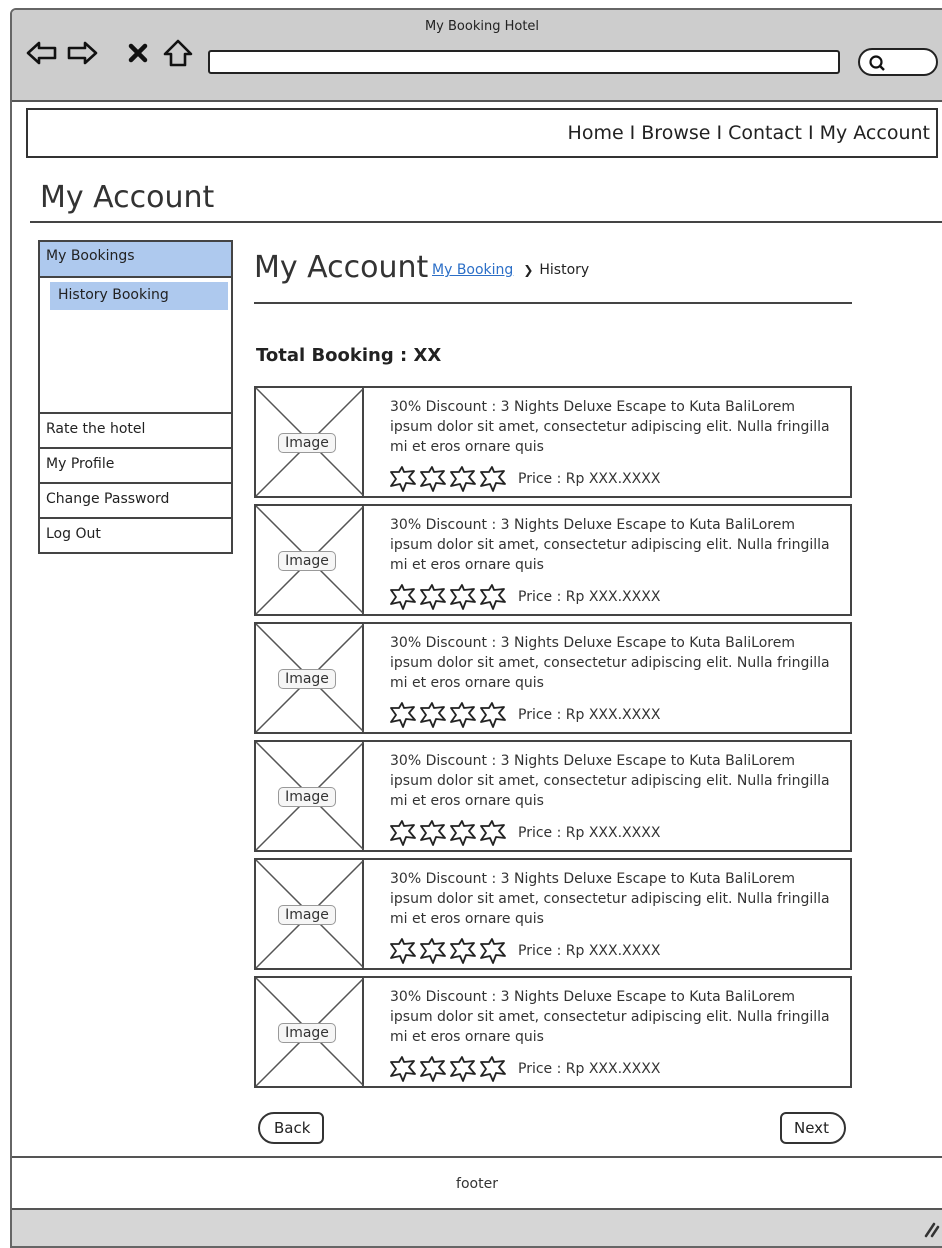 This screenshot has width=942, height=1248. Describe the element at coordinates (341, 267) in the screenshot. I see `content-title: My Account` at that location.